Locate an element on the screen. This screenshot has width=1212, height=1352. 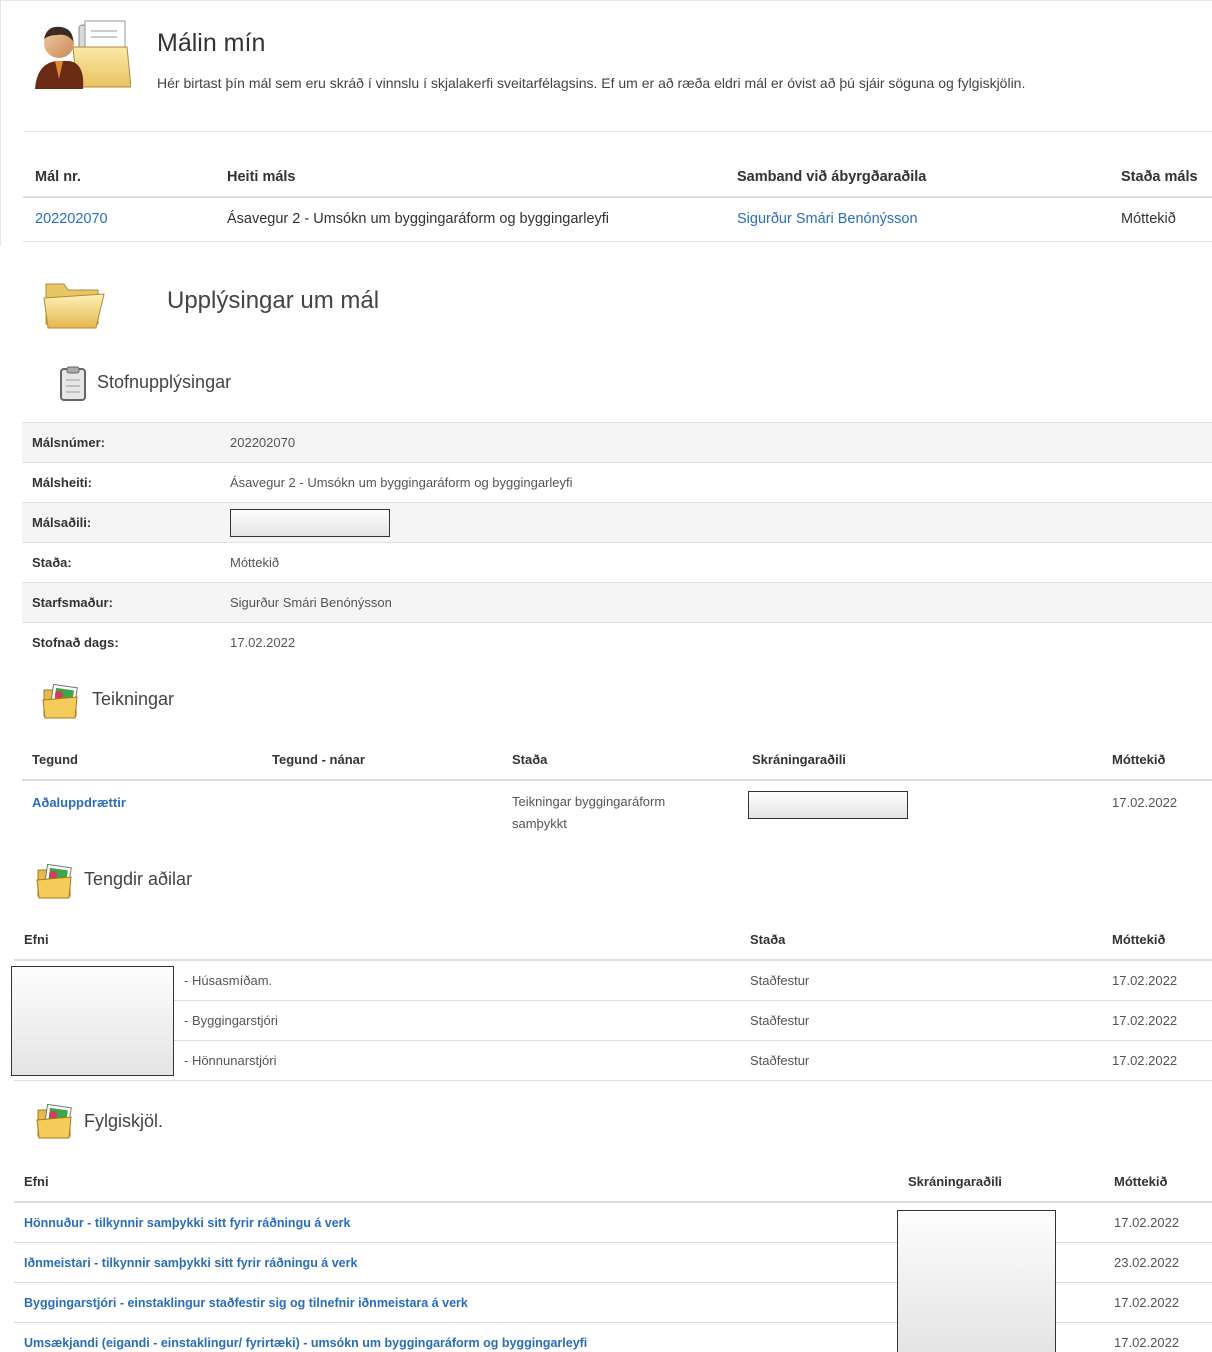
status-label: Staða: is located at coordinates (121, 562).